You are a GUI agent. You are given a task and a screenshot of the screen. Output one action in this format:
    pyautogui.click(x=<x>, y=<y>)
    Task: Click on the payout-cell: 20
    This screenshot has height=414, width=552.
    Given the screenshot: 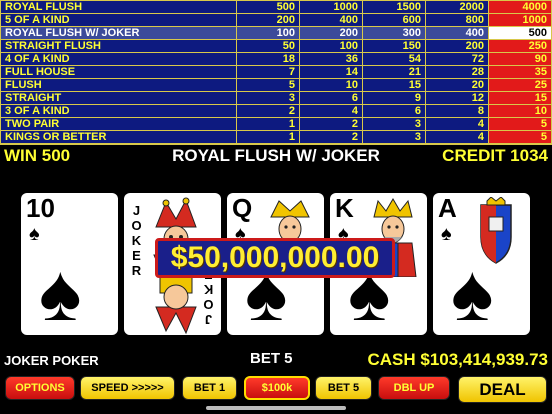 What is the action you would take?
    pyautogui.click(x=457, y=85)
    